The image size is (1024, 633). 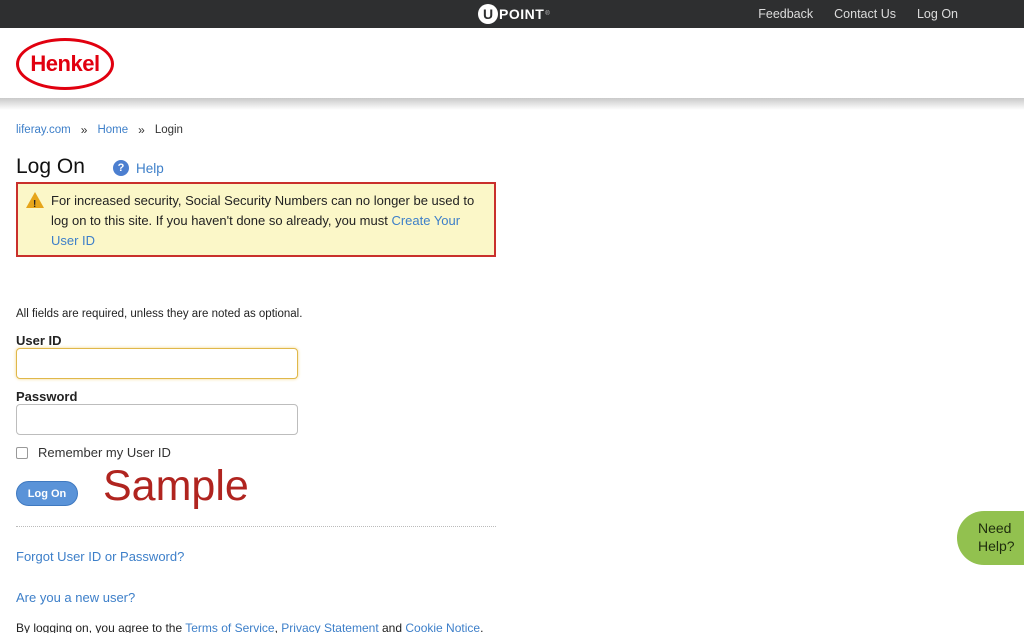 I want to click on upoint-logo: U POINT ®, so click(x=514, y=14).